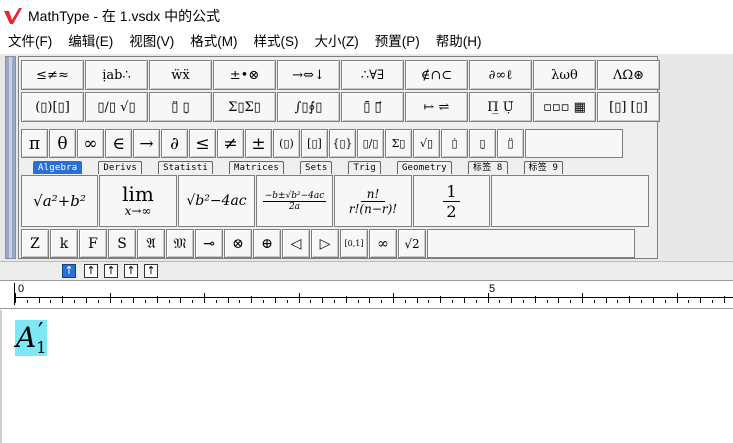 The height and width of the screenshot is (443, 733). I want to click on symbol-circled-times: ⊗, so click(238, 243).